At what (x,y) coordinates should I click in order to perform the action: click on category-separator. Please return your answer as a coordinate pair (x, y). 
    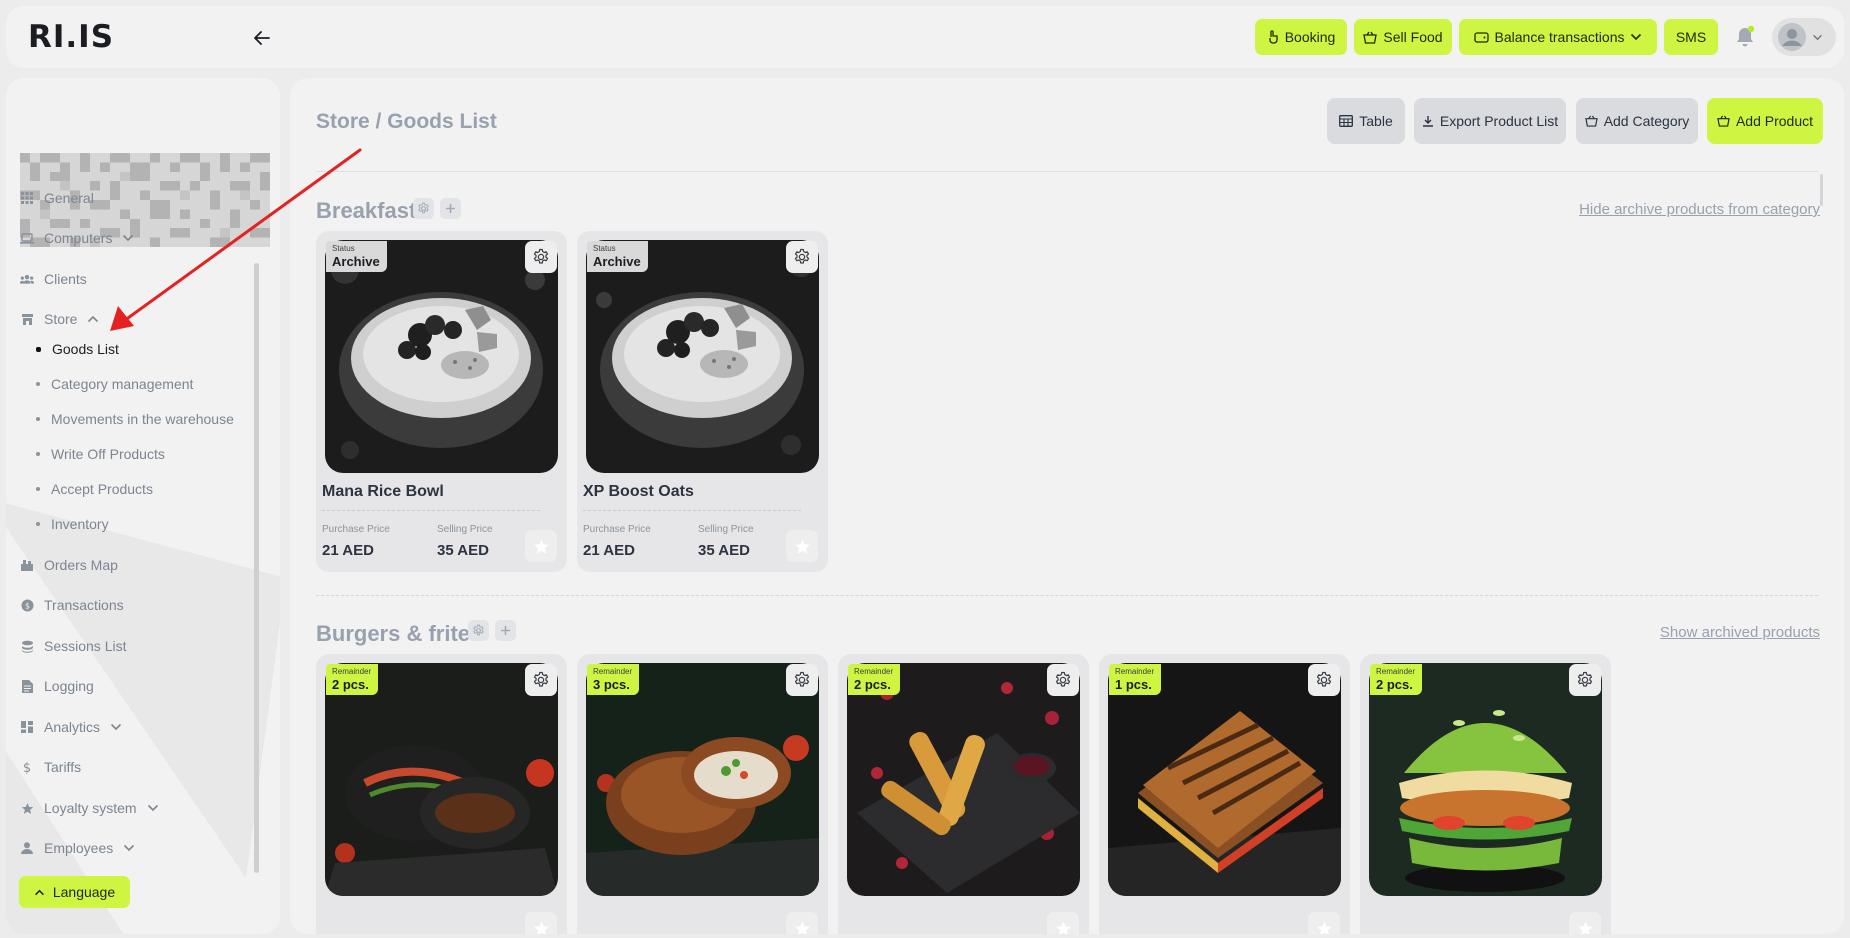
    Looking at the image, I should click on (1067, 595).